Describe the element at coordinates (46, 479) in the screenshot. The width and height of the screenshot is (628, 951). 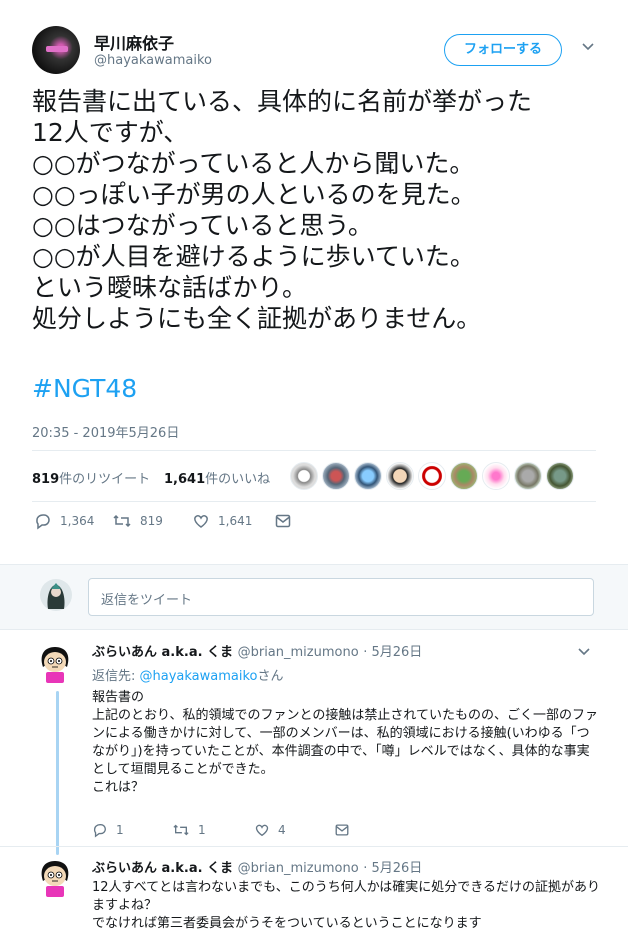
I see `retweet-count: 819` at that location.